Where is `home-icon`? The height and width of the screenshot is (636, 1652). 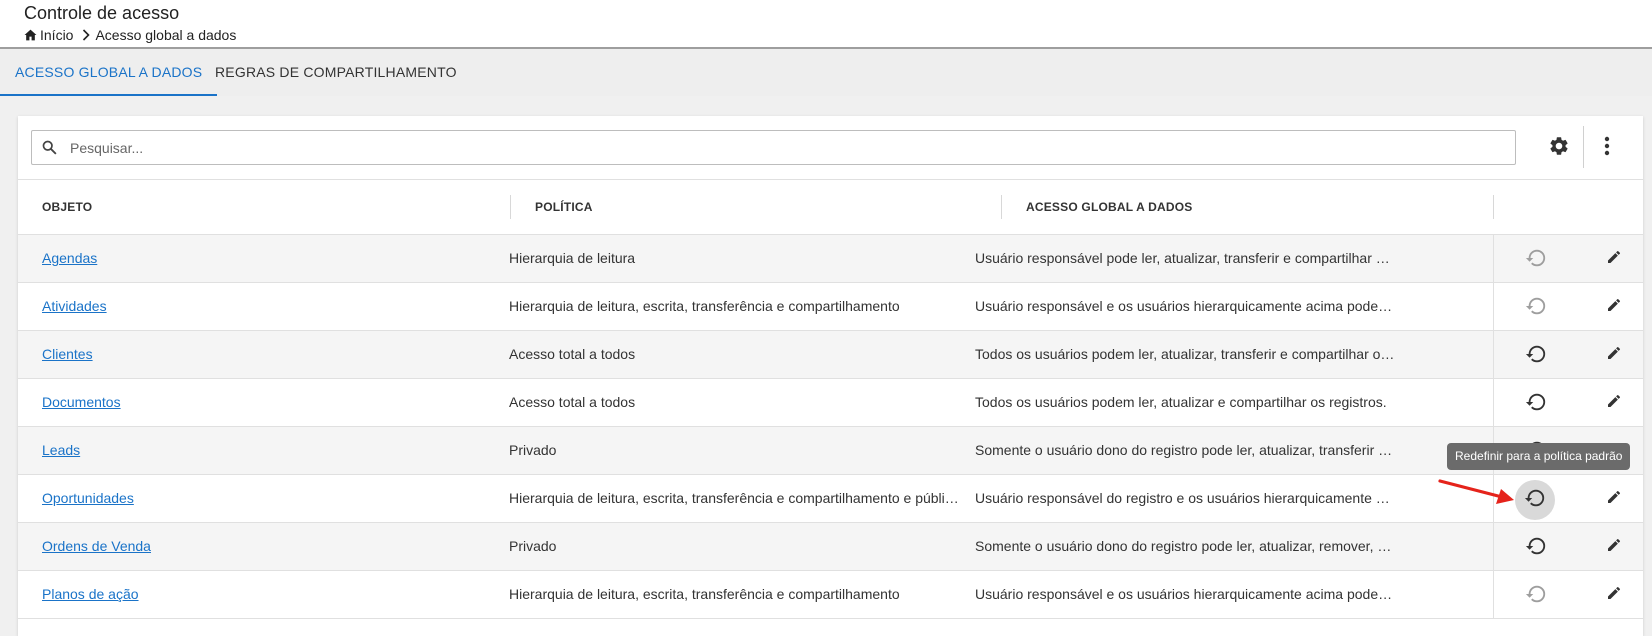
home-icon is located at coordinates (30, 35).